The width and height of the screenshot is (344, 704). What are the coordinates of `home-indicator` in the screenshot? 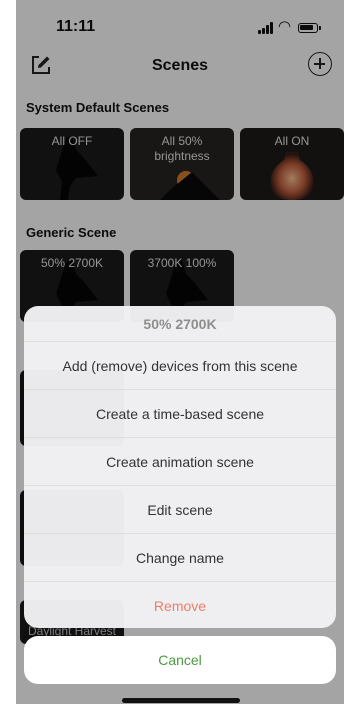 It's located at (181, 700).